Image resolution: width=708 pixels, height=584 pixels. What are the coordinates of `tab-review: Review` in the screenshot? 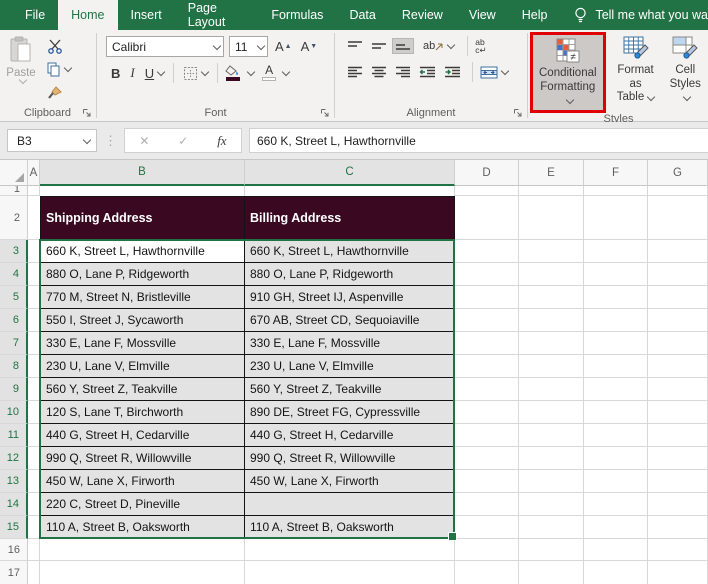 It's located at (422, 15).